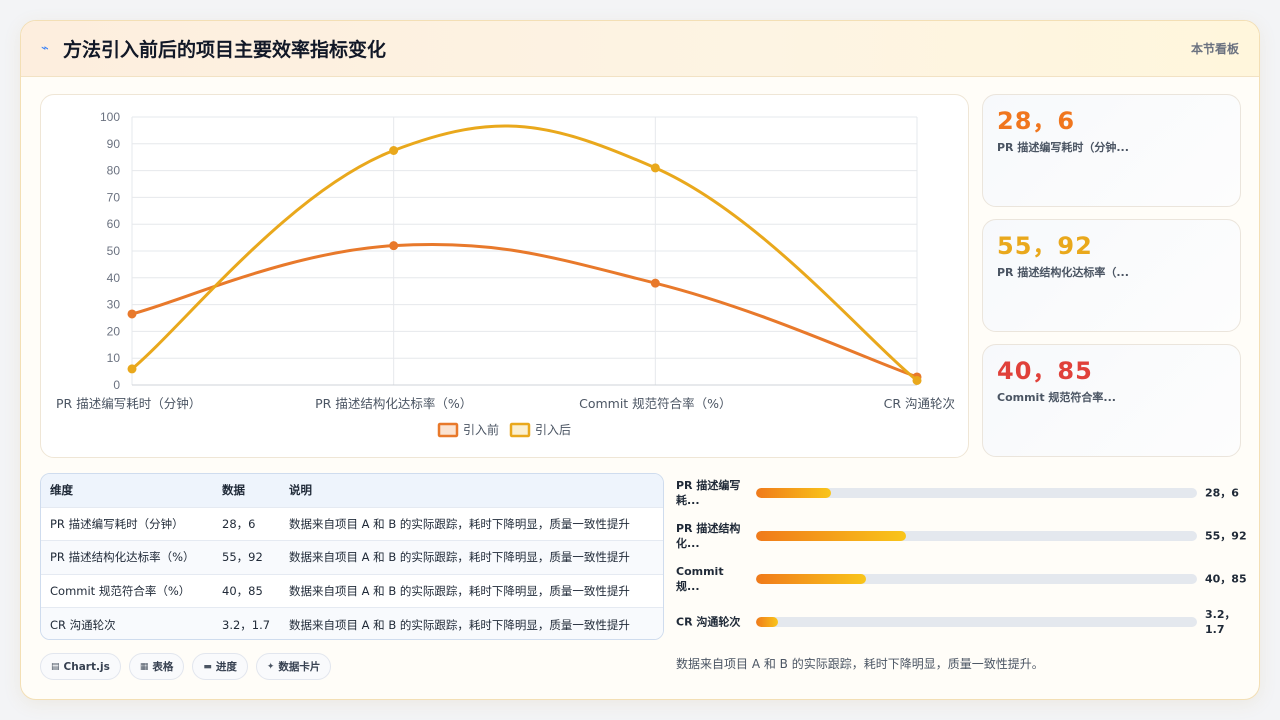 This screenshot has width=1280, height=720. Describe the element at coordinates (1214, 49) in the screenshot. I see `section-badge: 本节看板` at that location.